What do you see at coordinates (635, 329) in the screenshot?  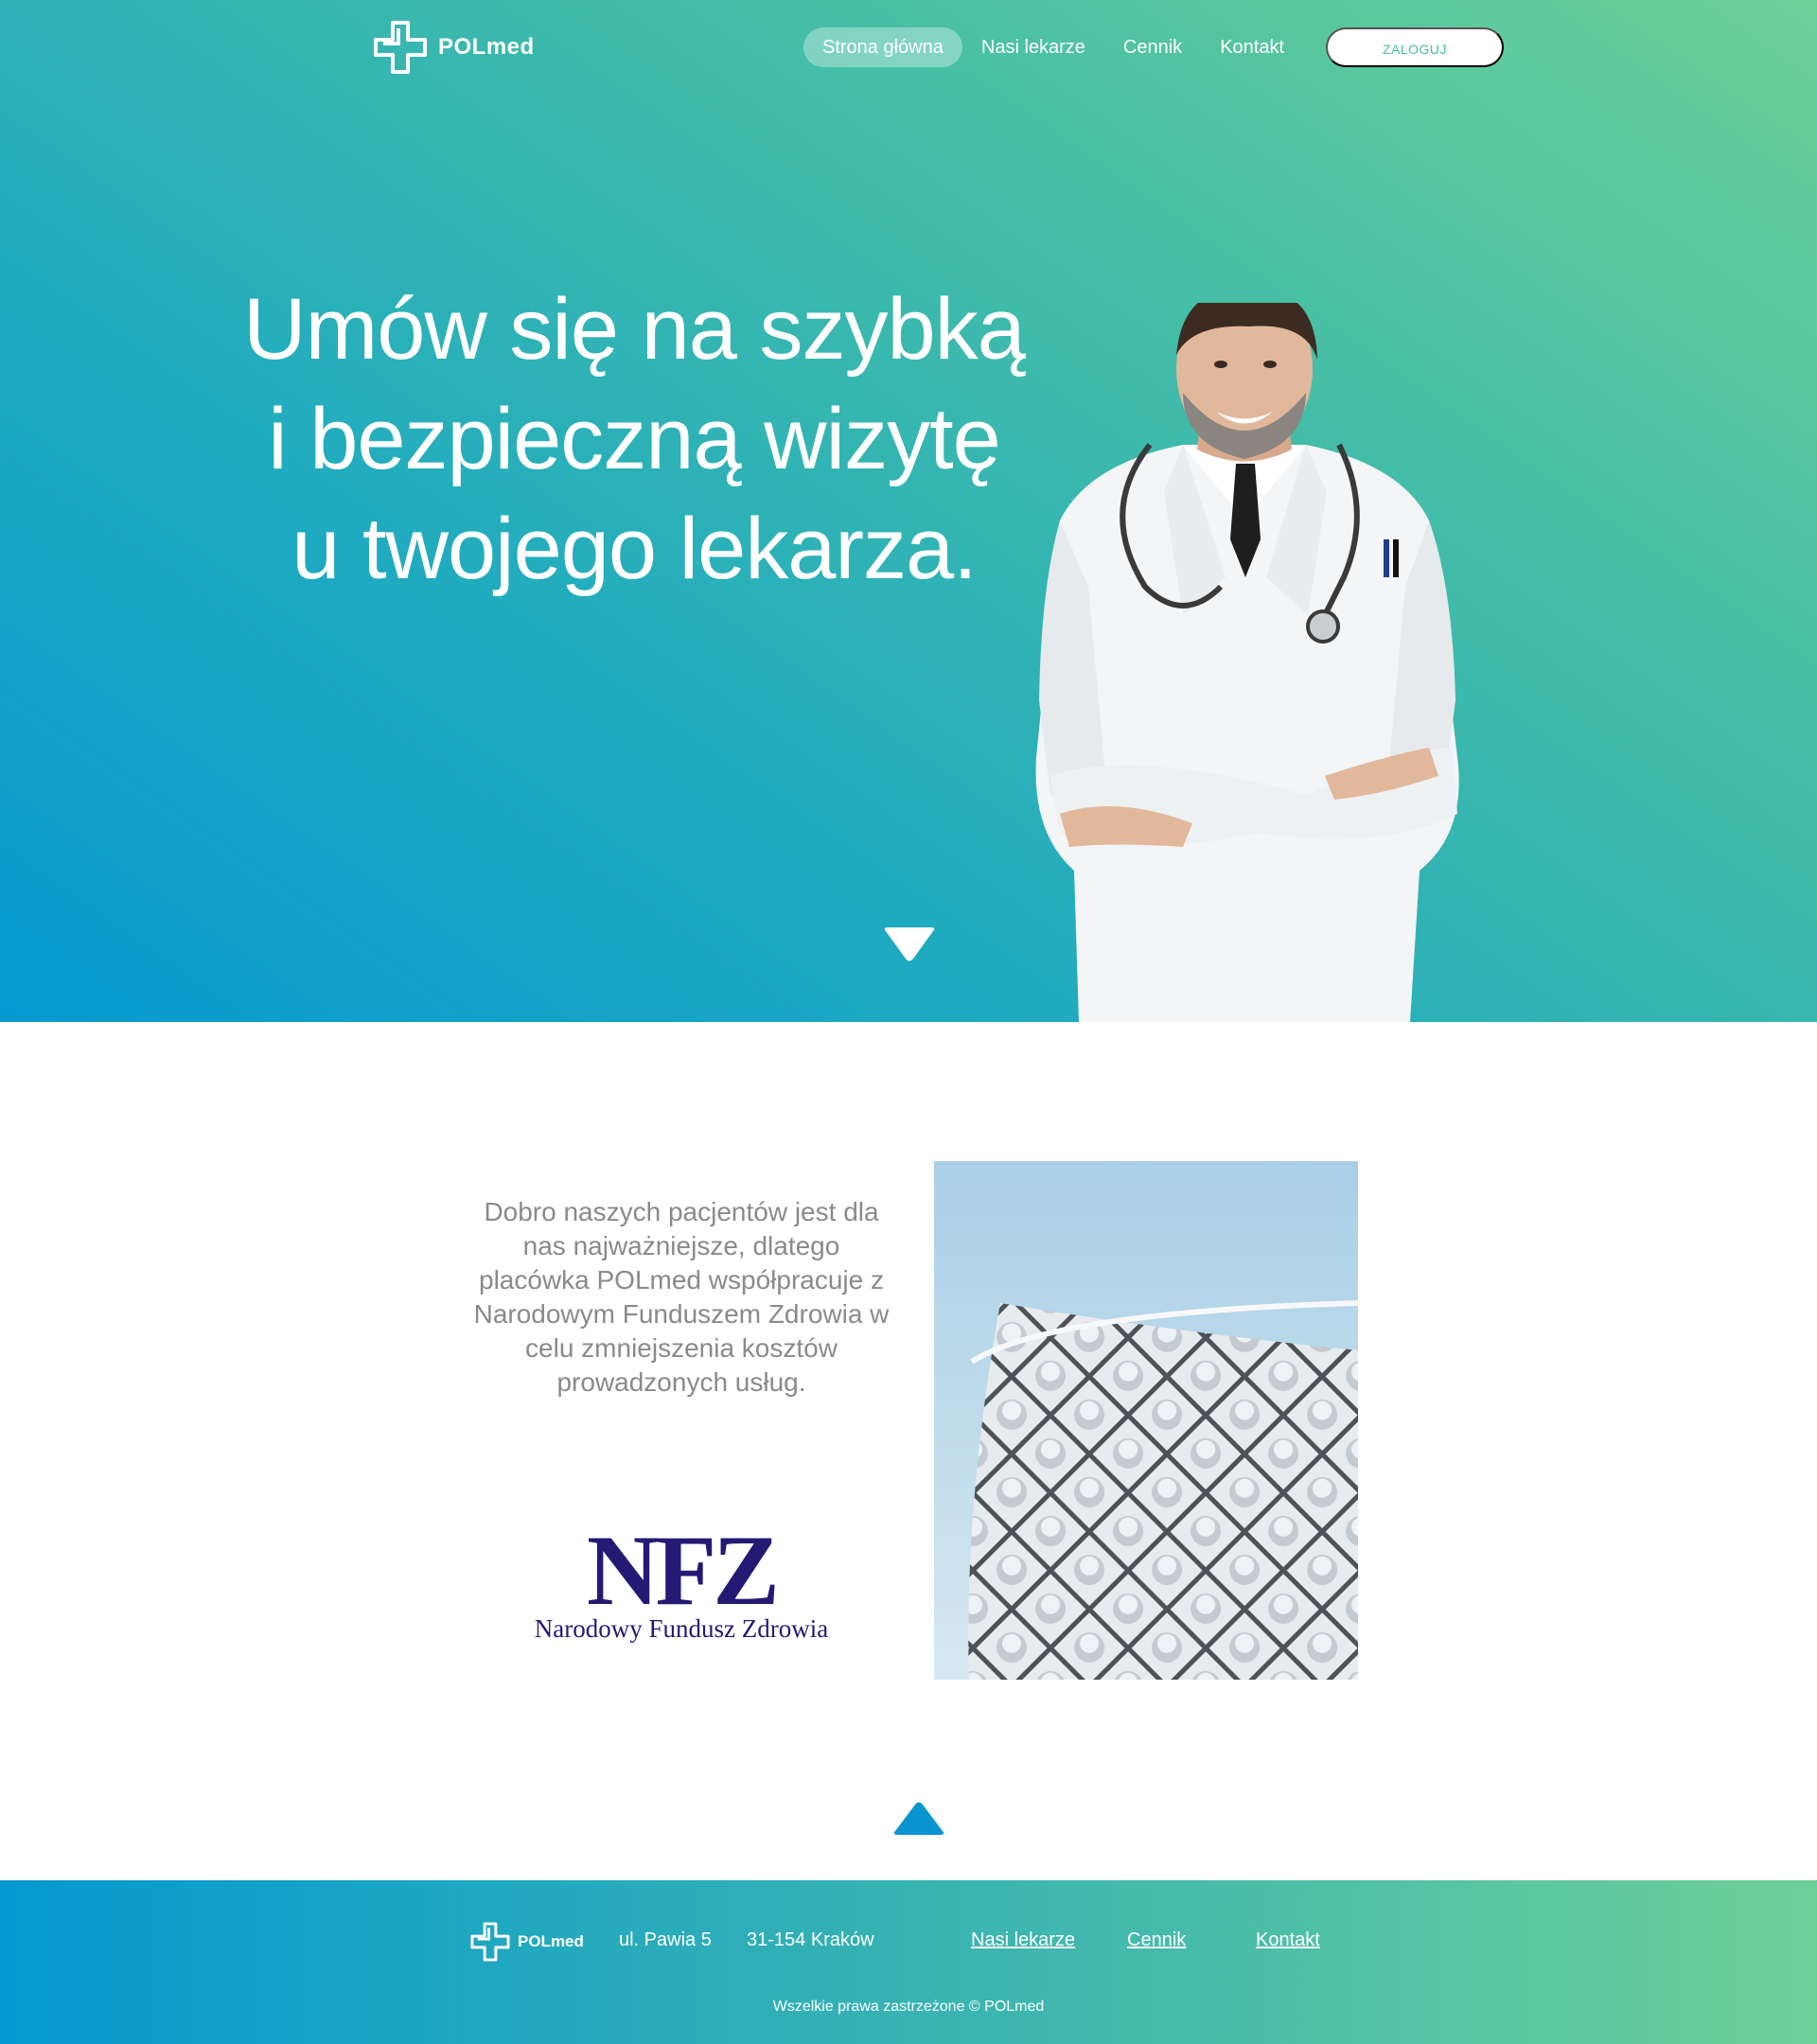 I see `hero-title-line: Umów się na szybką` at bounding box center [635, 329].